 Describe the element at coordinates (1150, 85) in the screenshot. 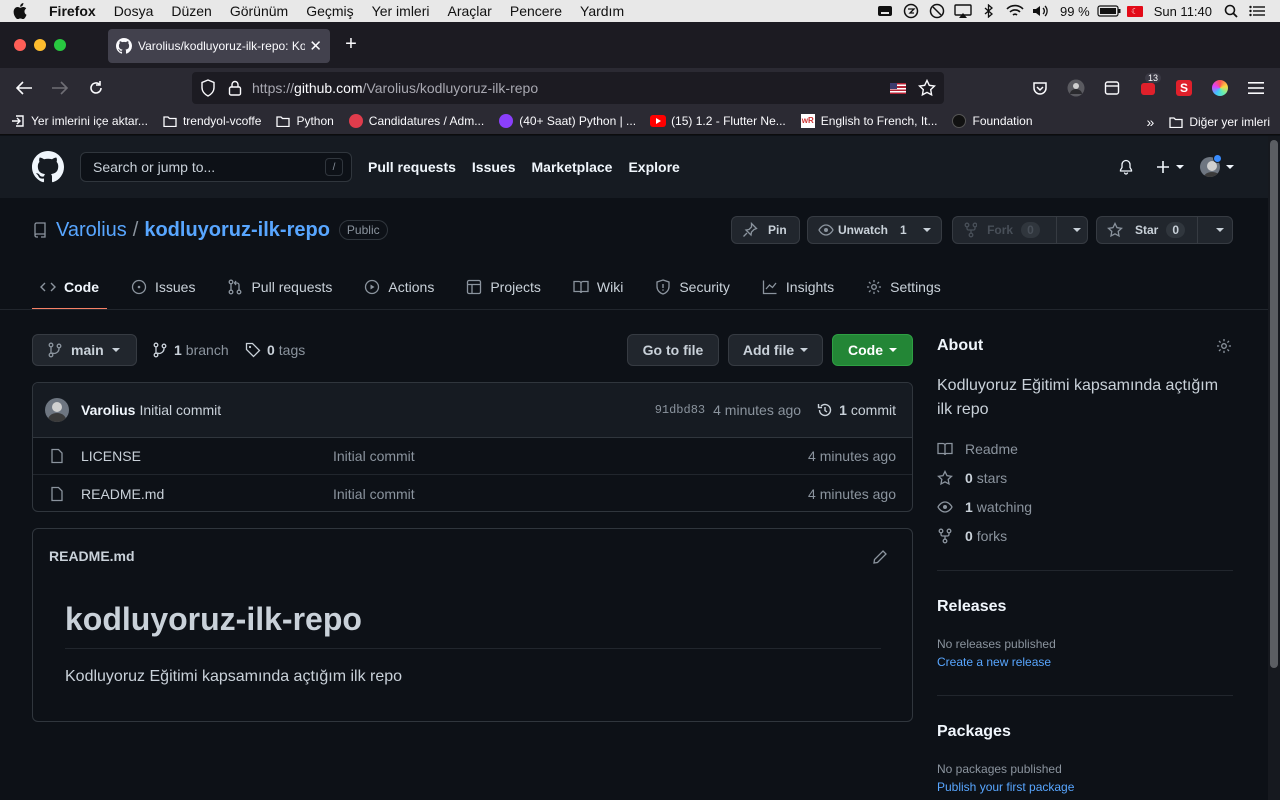

I see `extension-red-icon: 13` at that location.